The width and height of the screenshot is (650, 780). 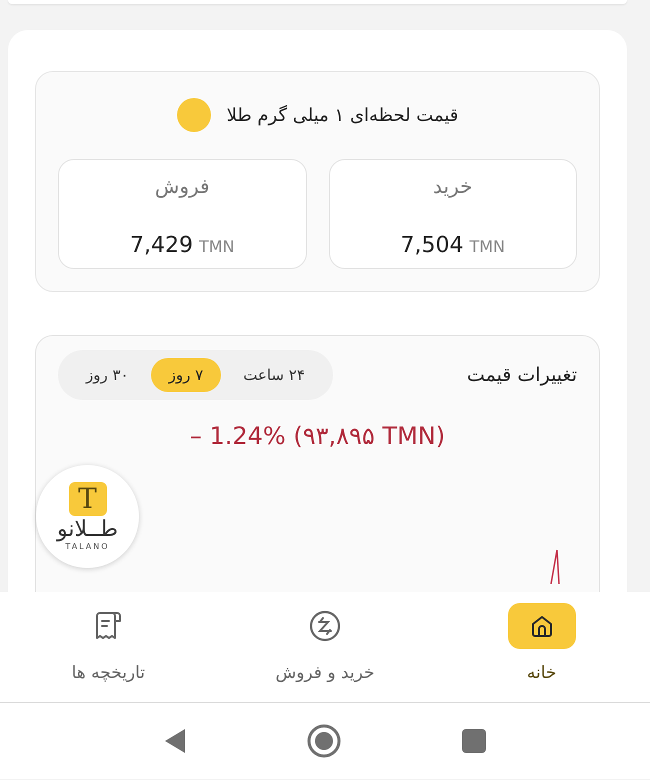 I want to click on price-label: خرید, so click(x=452, y=186).